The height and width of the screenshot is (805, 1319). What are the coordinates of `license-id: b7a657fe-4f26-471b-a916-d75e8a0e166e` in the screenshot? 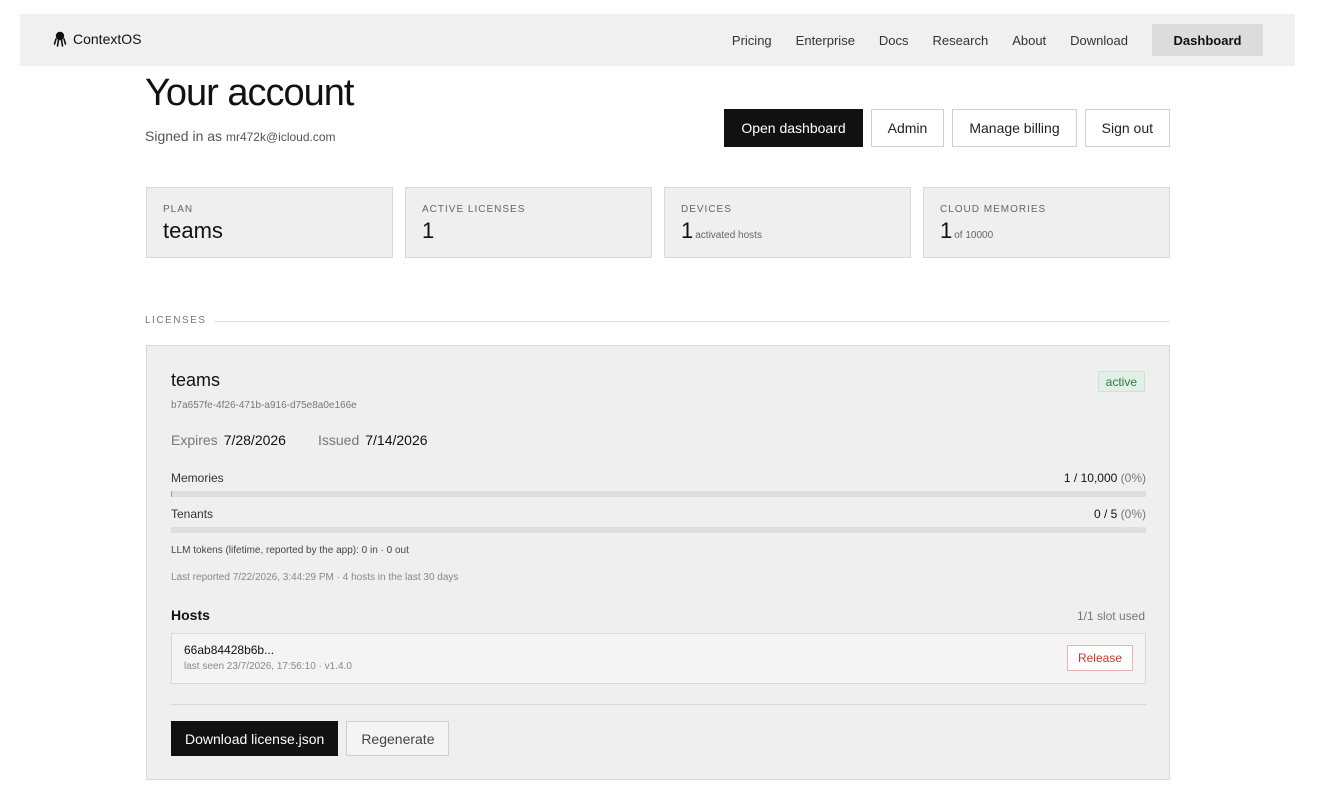 It's located at (264, 405).